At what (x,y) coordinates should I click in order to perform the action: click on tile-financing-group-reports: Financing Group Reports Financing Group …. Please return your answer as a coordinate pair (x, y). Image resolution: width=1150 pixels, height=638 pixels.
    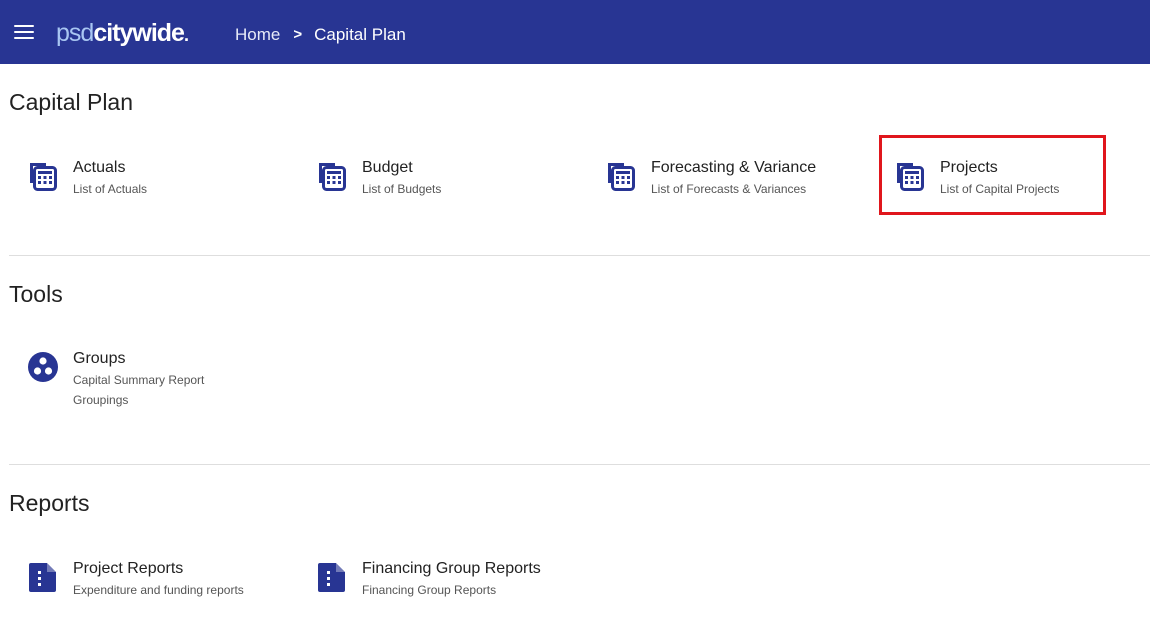
    Looking at the image, I should click on (437, 588).